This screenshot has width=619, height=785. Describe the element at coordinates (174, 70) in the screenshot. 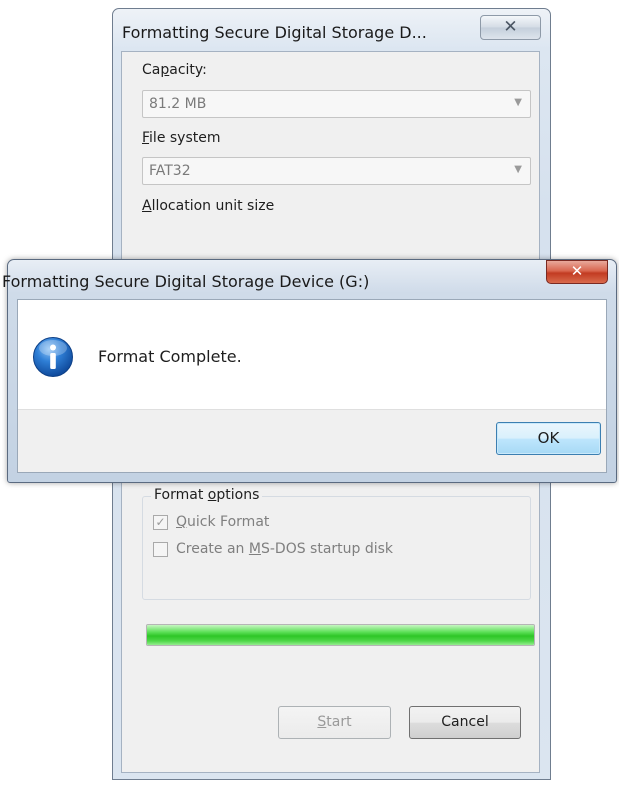

I see `capacity-label: Capacity:` at that location.